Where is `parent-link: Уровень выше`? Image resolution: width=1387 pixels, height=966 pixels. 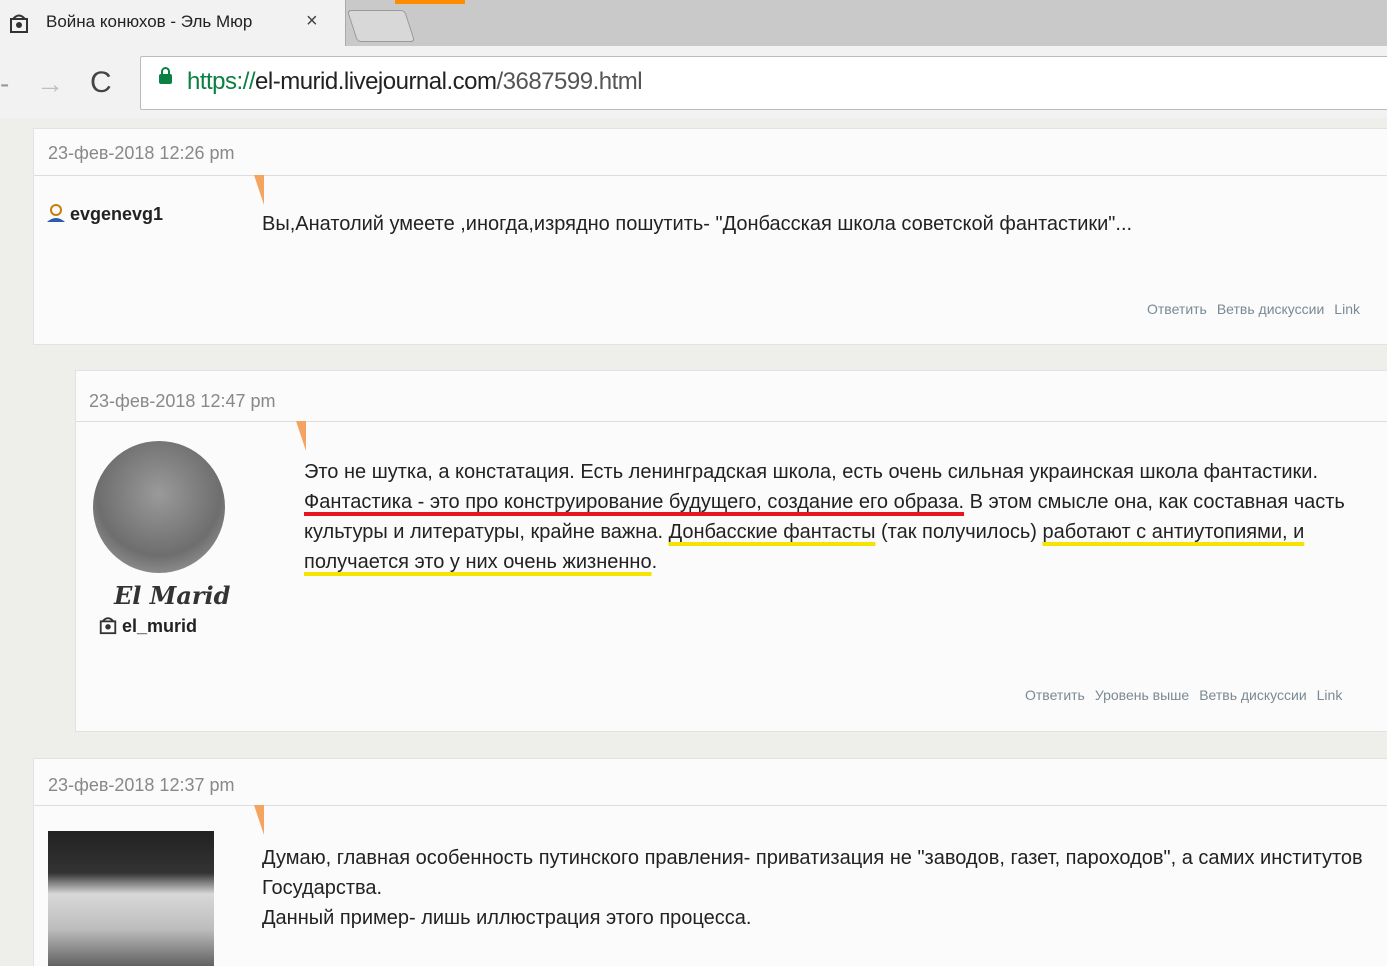 parent-link: Уровень выше is located at coordinates (1142, 695).